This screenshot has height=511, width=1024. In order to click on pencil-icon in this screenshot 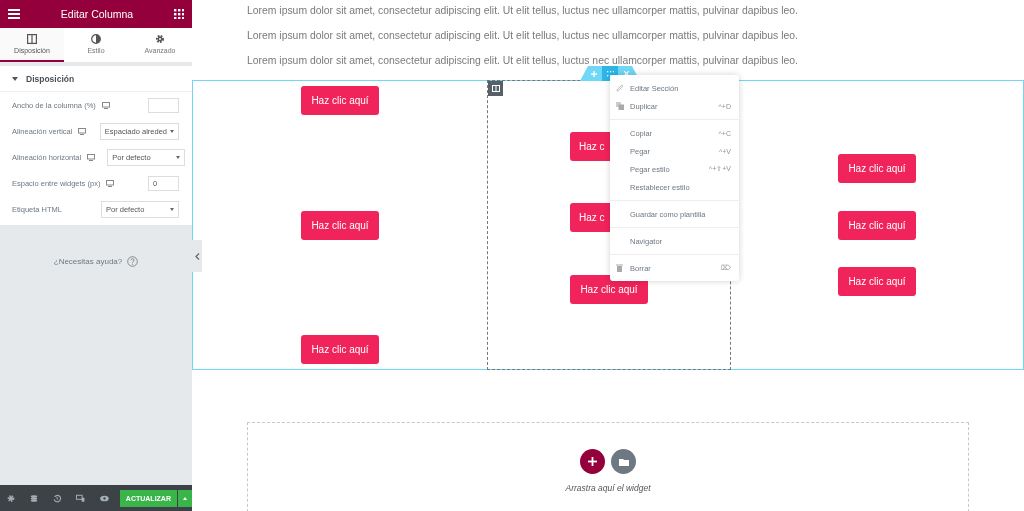, I will do `click(620, 88)`.